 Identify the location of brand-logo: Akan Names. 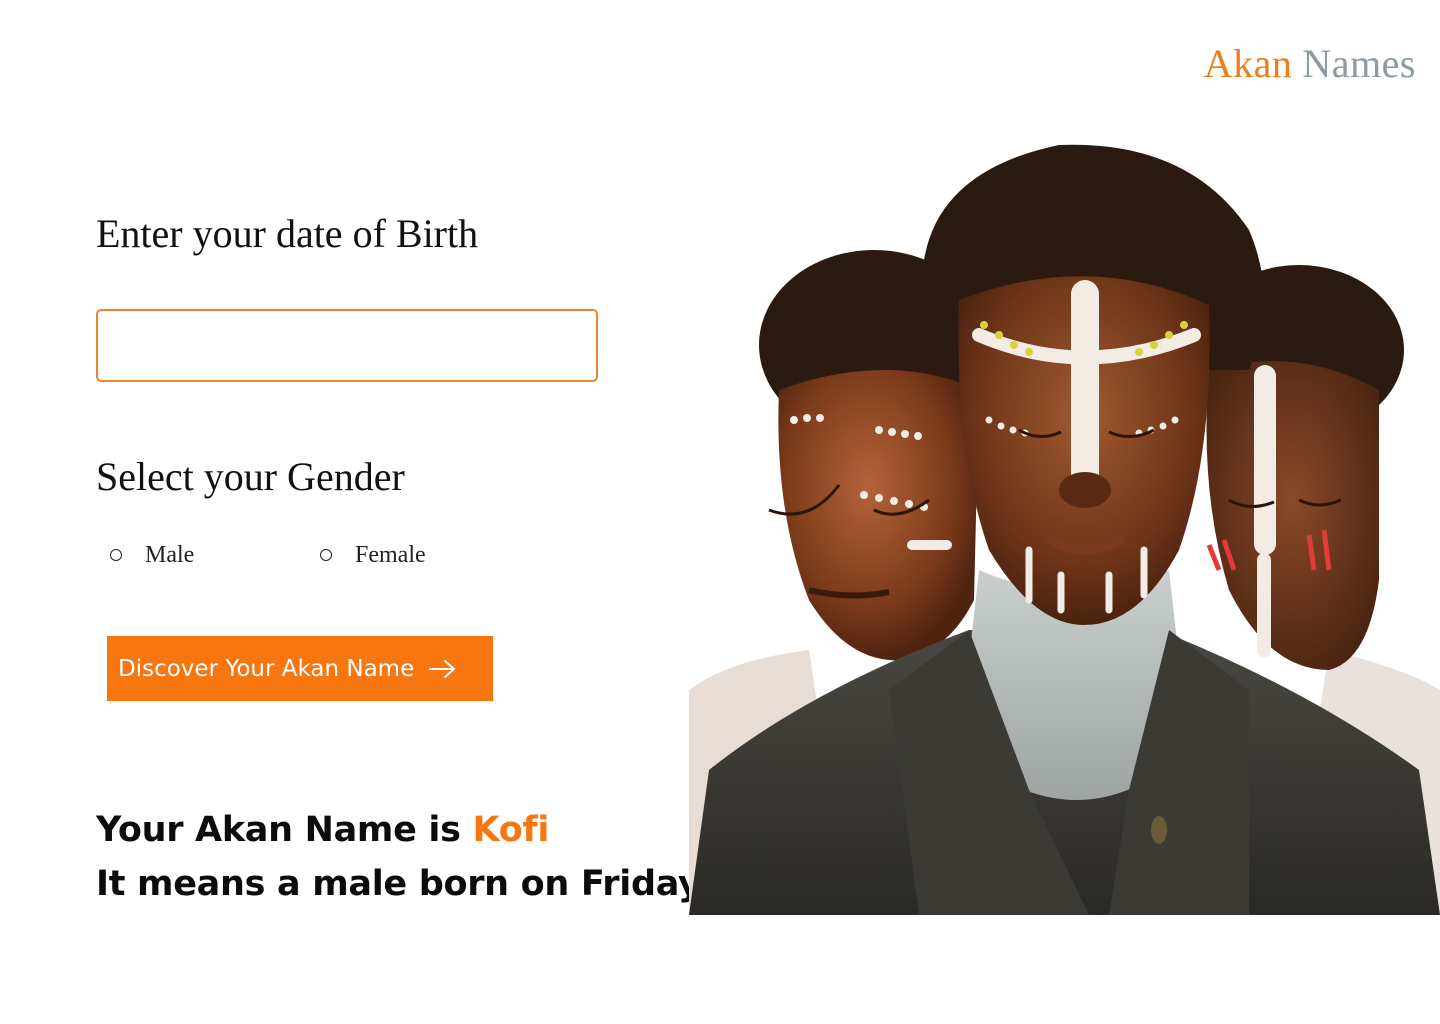
(1310, 64).